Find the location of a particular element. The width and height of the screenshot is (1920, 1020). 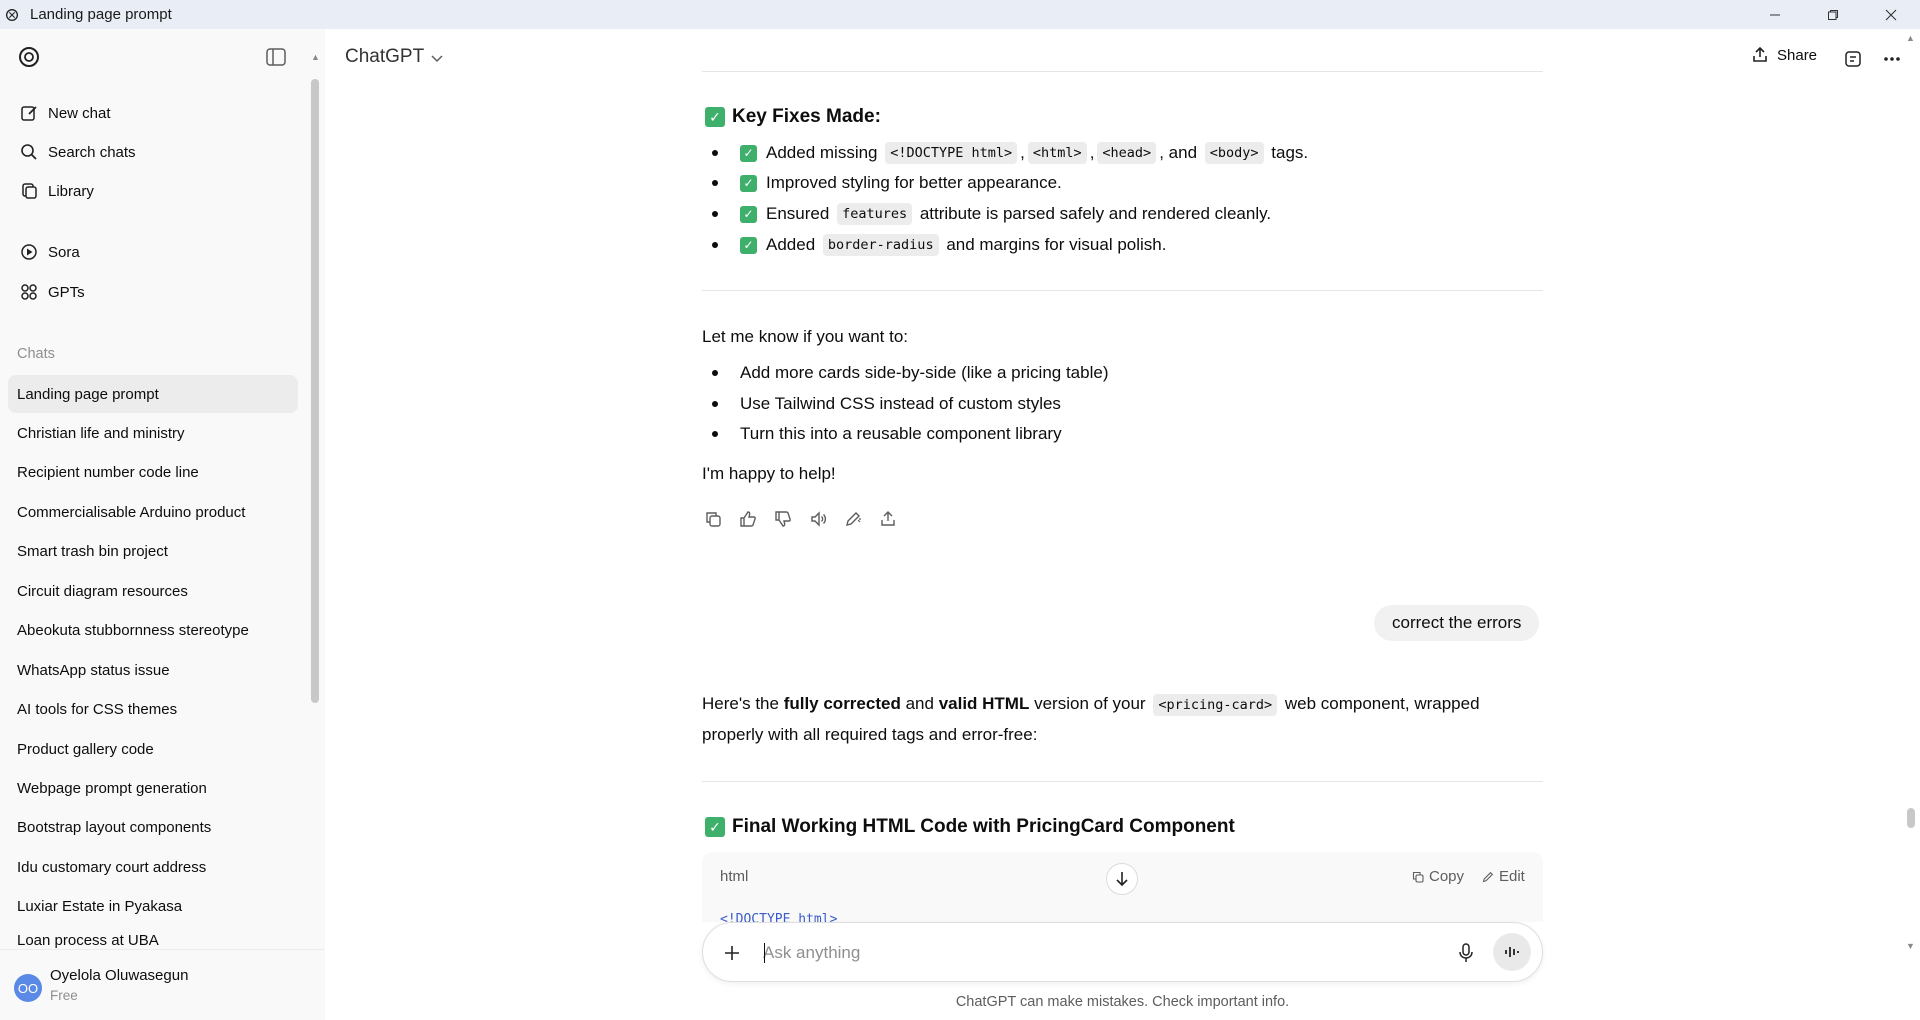

main-scrollbar: ▲ ▼ is located at coordinates (1910, 524).